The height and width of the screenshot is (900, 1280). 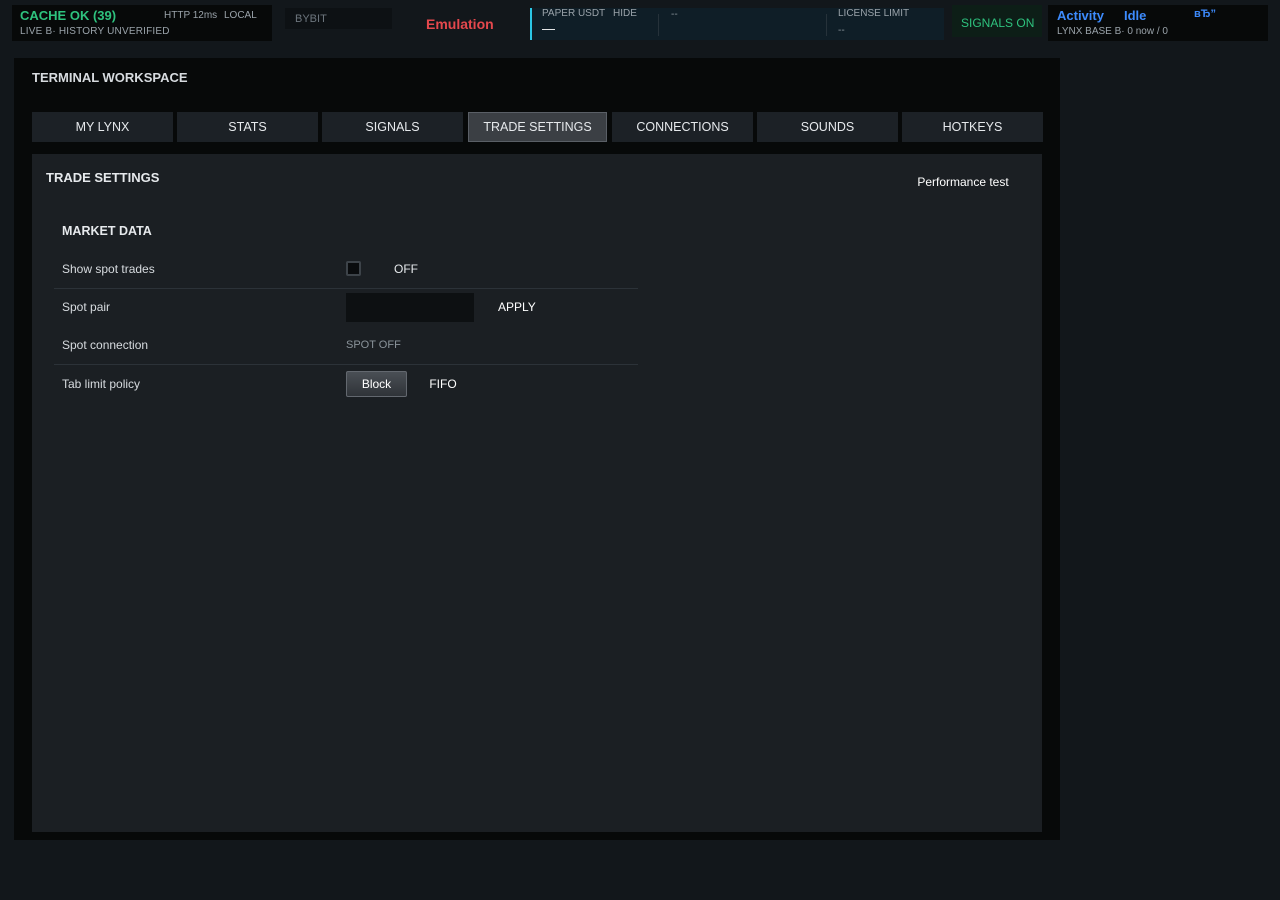 What do you see at coordinates (841, 30) in the screenshot?
I see `license-limit-value: --` at bounding box center [841, 30].